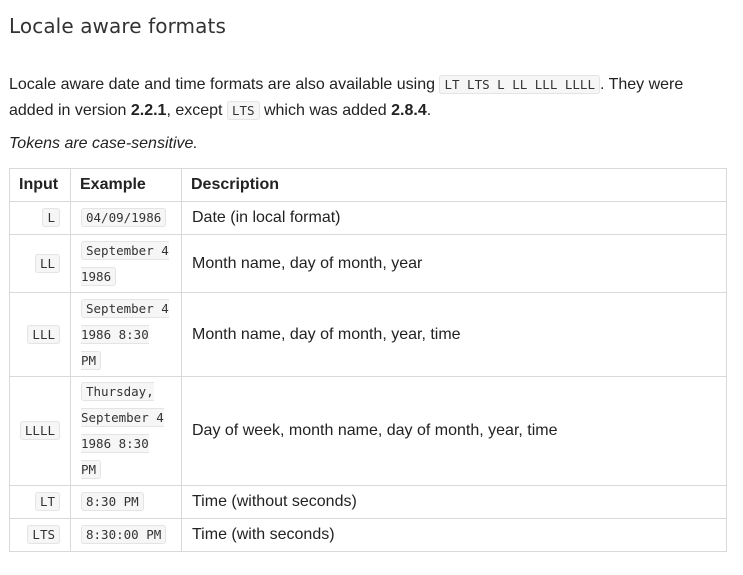  What do you see at coordinates (47, 501) in the screenshot?
I see `input-token: LT` at bounding box center [47, 501].